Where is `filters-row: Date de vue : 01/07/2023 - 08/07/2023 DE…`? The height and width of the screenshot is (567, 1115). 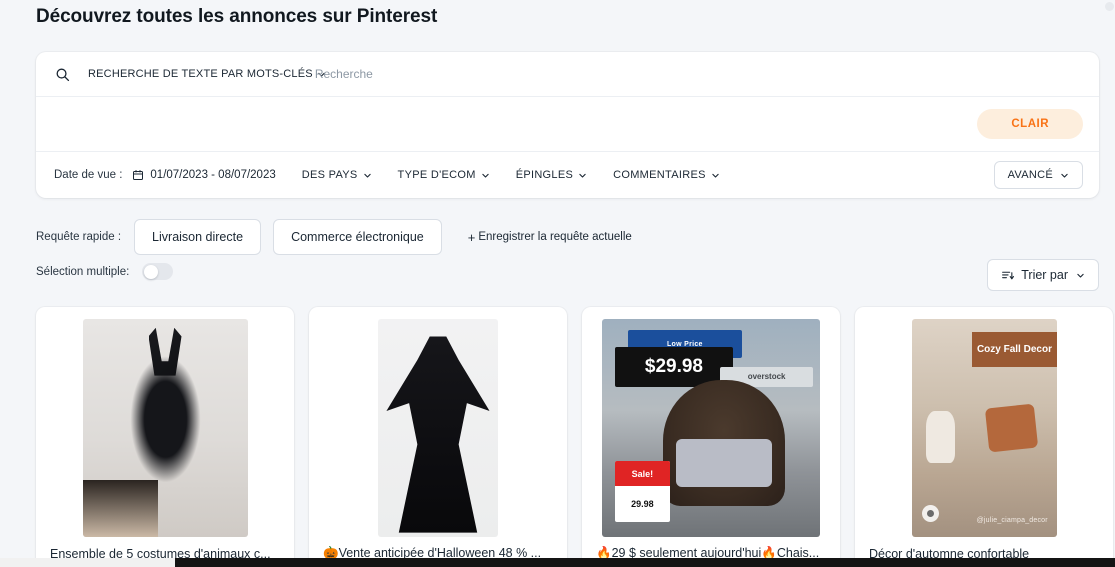 filters-row: Date de vue : 01/07/2023 - 08/07/2023 DE… is located at coordinates (567, 175).